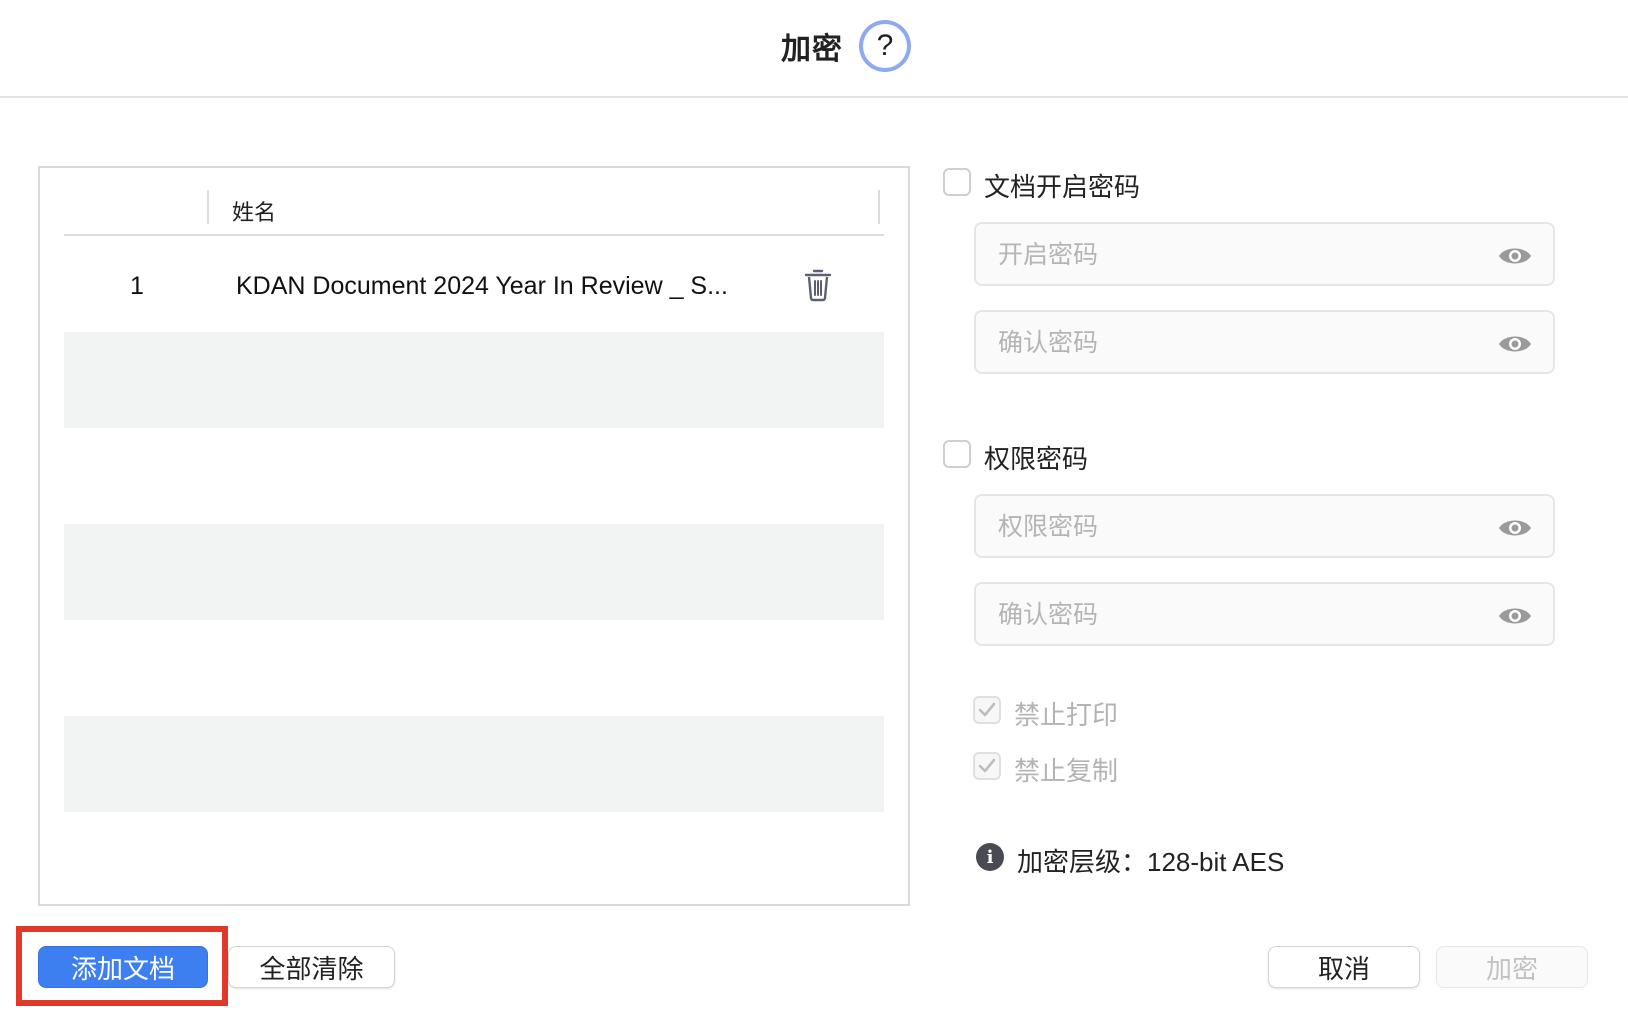  What do you see at coordinates (1066, 771) in the screenshot?
I see `no-copy-label: 禁止复制` at bounding box center [1066, 771].